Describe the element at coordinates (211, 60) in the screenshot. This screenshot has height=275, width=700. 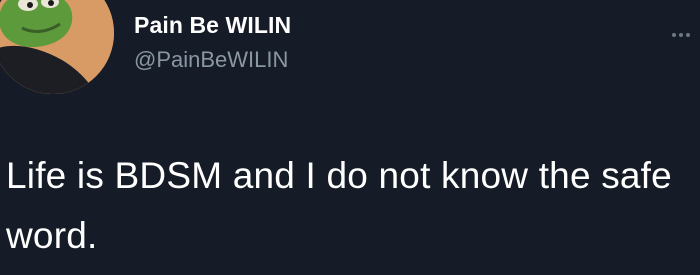
I see `author-handle: @PainBeWILIN` at that location.